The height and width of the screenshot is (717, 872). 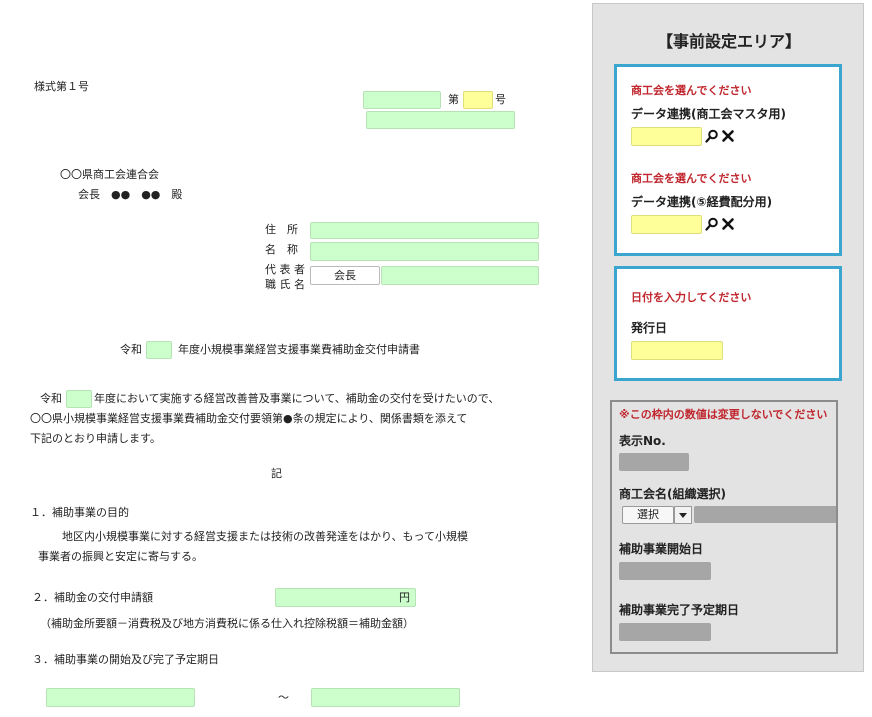 What do you see at coordinates (283, 697) in the screenshot?
I see `tilde: ～` at bounding box center [283, 697].